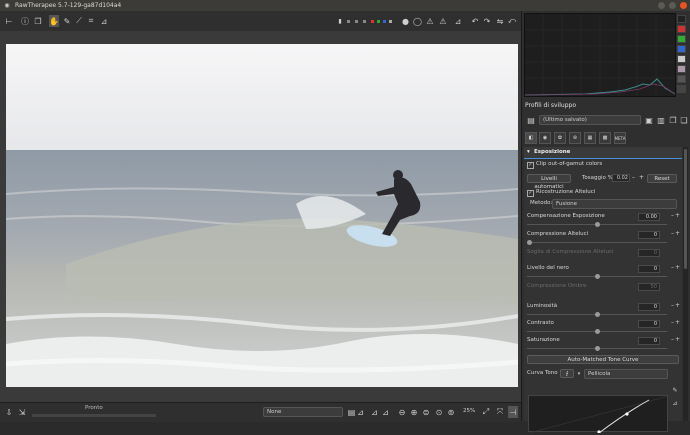 The width and height of the screenshot is (690, 435). Describe the element at coordinates (681, 69) in the screenshot. I see `histo-chroma-icon` at that location.